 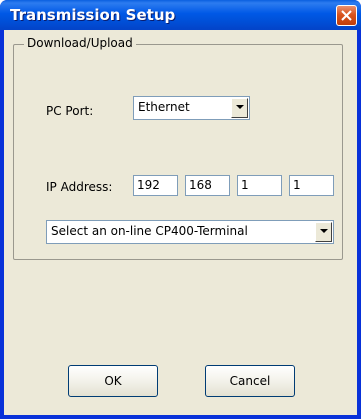 I want to click on terminal-select-dropdown: Select an on-line CP400-Terminal, so click(x=190, y=232).